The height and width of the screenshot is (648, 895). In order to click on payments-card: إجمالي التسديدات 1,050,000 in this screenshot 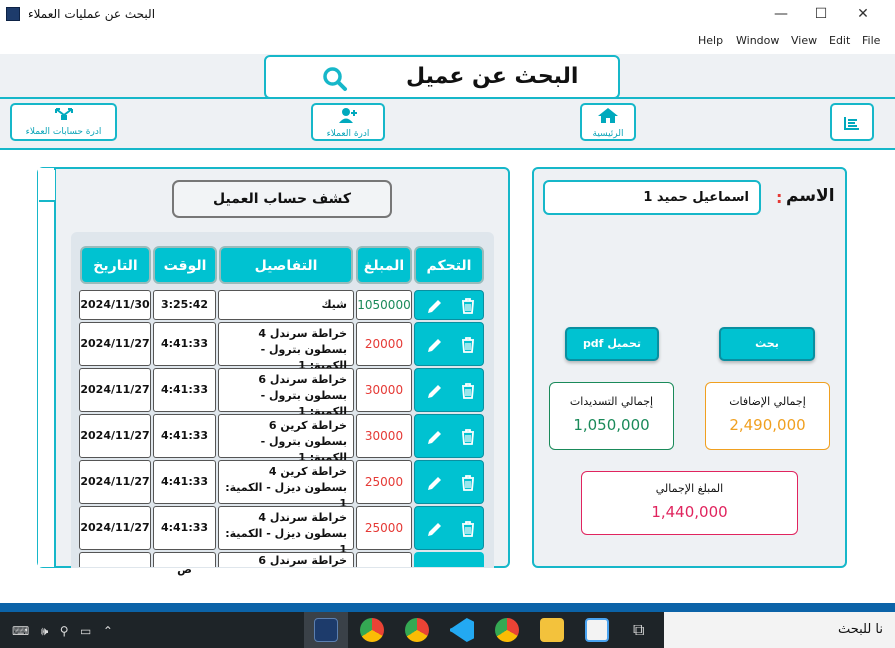, I will do `click(611, 416)`.